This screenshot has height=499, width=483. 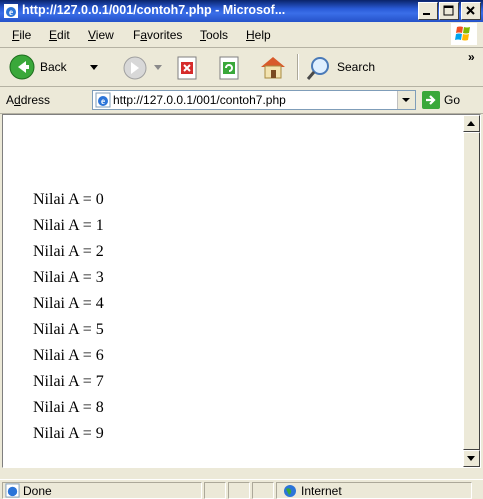 I want to click on menu-favorites: Favorites, so click(x=157, y=35).